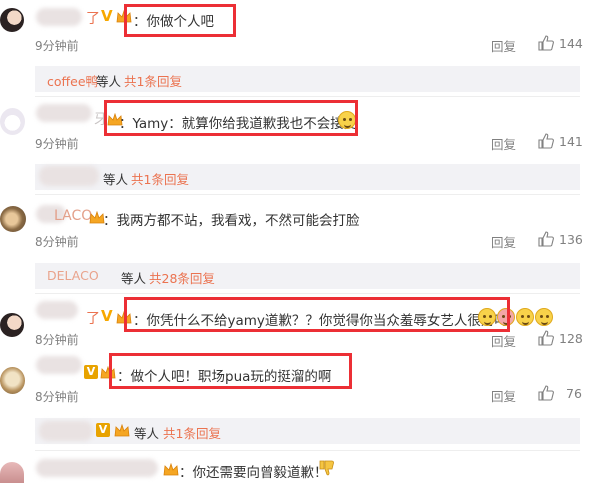 The image size is (595, 483). Describe the element at coordinates (326, 468) in the screenshot. I see `thumbs-down-emoji-icon` at that location.